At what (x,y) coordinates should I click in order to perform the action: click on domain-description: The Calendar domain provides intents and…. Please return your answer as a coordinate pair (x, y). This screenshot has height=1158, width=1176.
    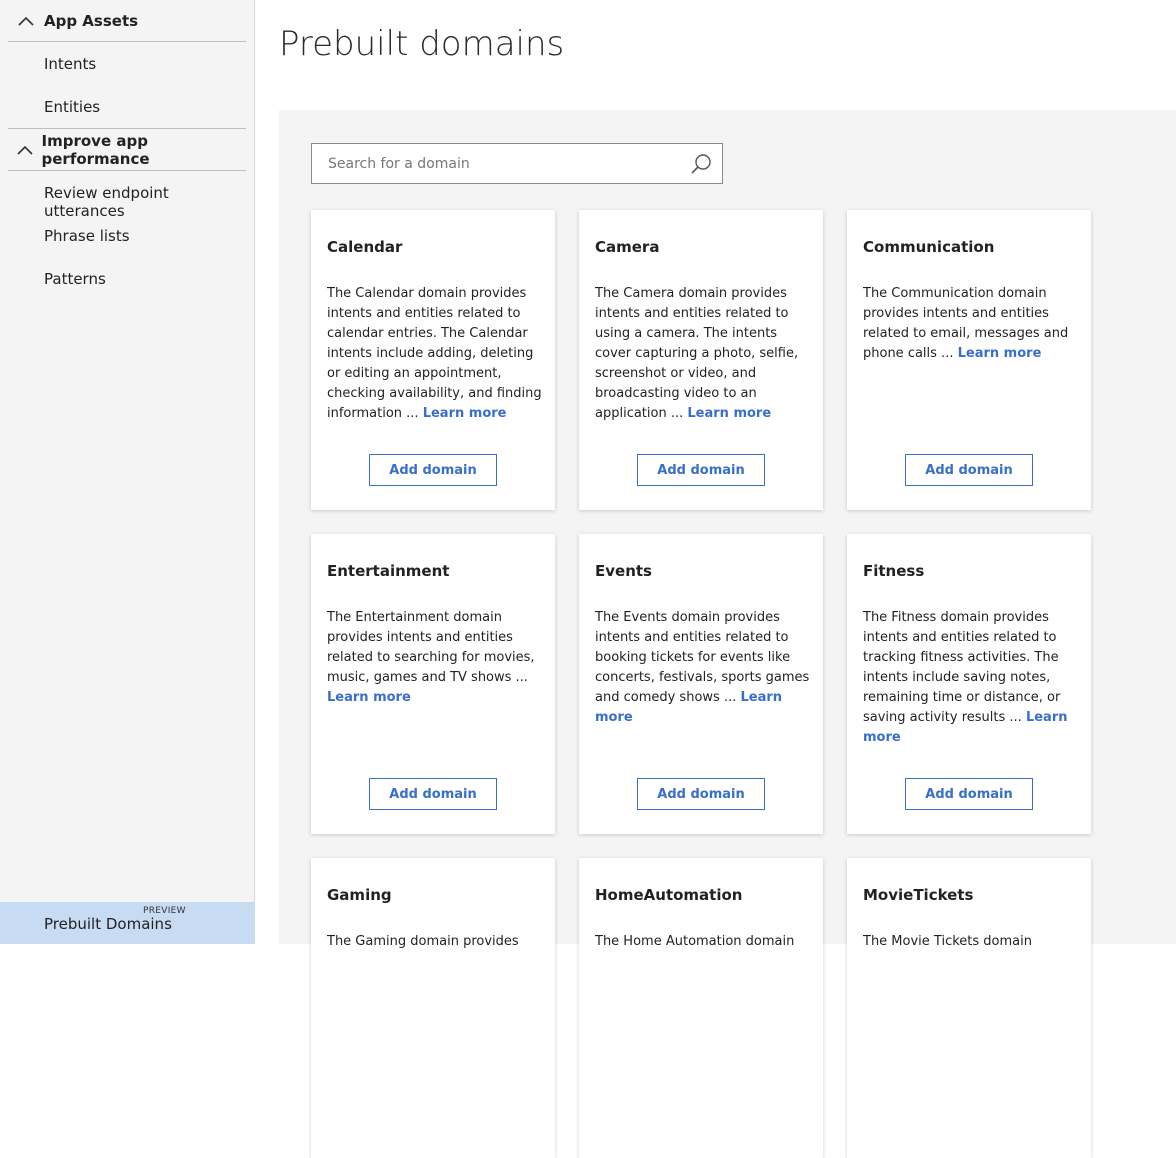
    Looking at the image, I should click on (434, 353).